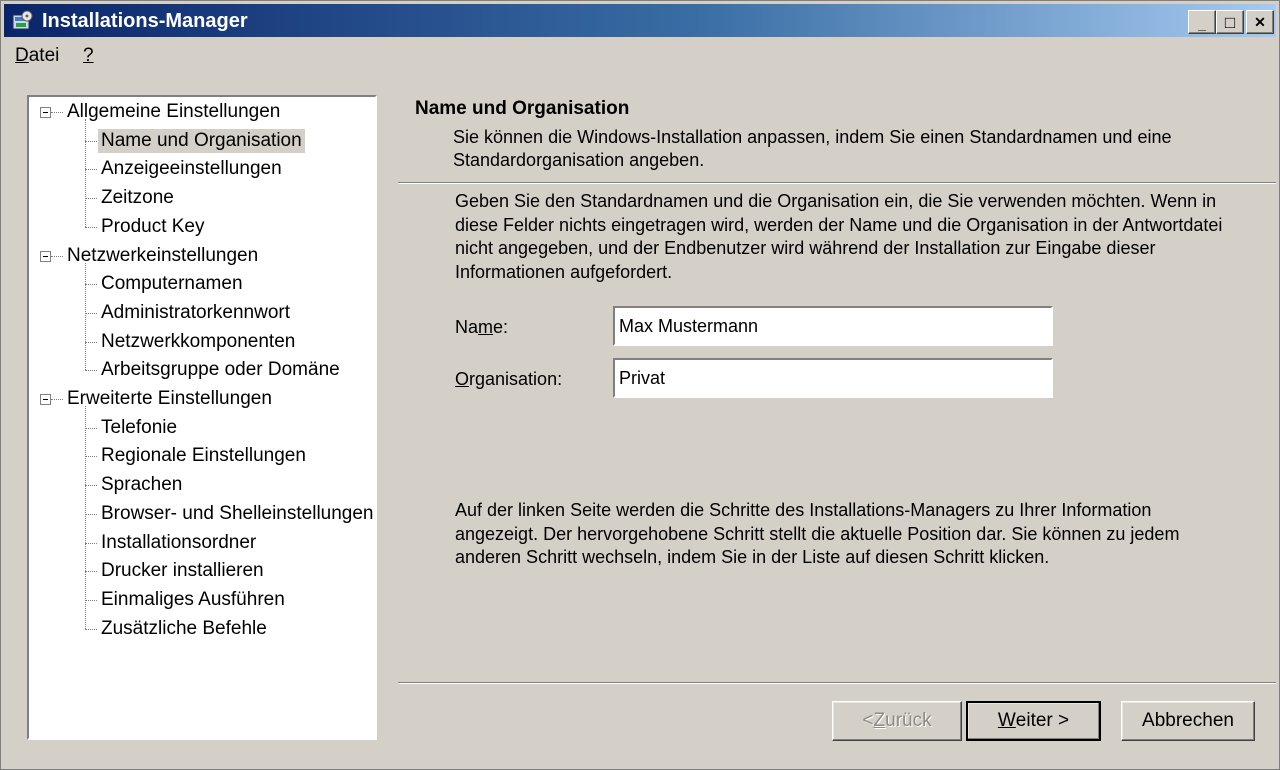 This screenshot has height=770, width=1280. Describe the element at coordinates (837, 683) in the screenshot. I see `footer-separator` at that location.